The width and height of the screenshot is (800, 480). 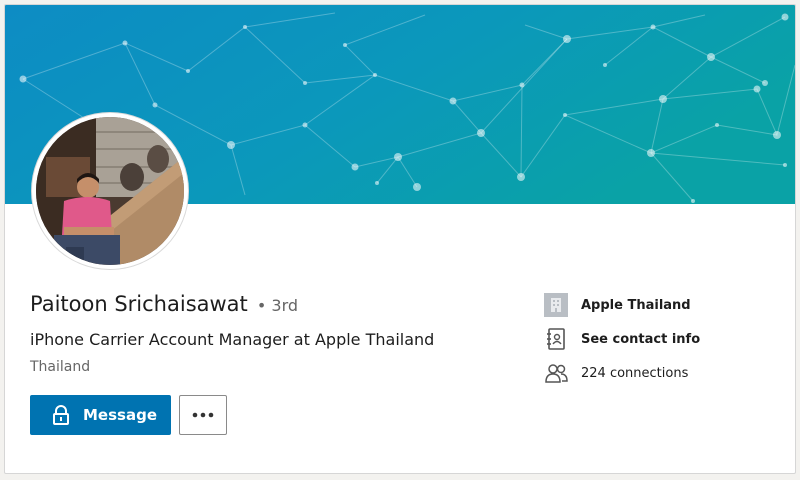 I want to click on connections-link: 224 connections, so click(x=616, y=373).